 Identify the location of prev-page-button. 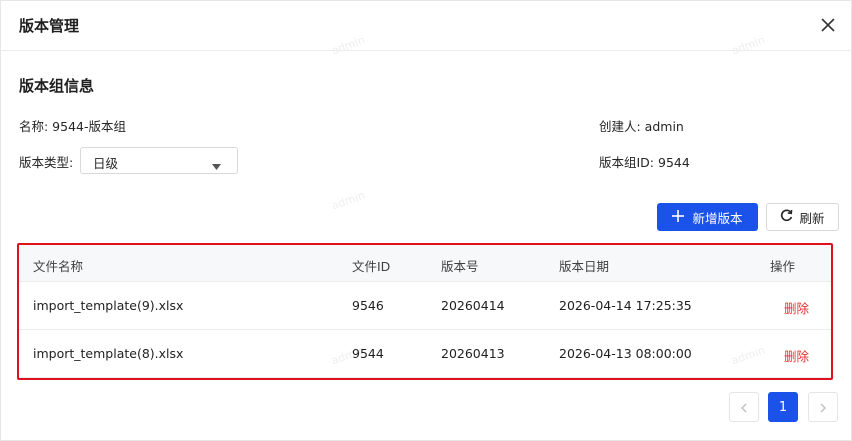
(744, 407).